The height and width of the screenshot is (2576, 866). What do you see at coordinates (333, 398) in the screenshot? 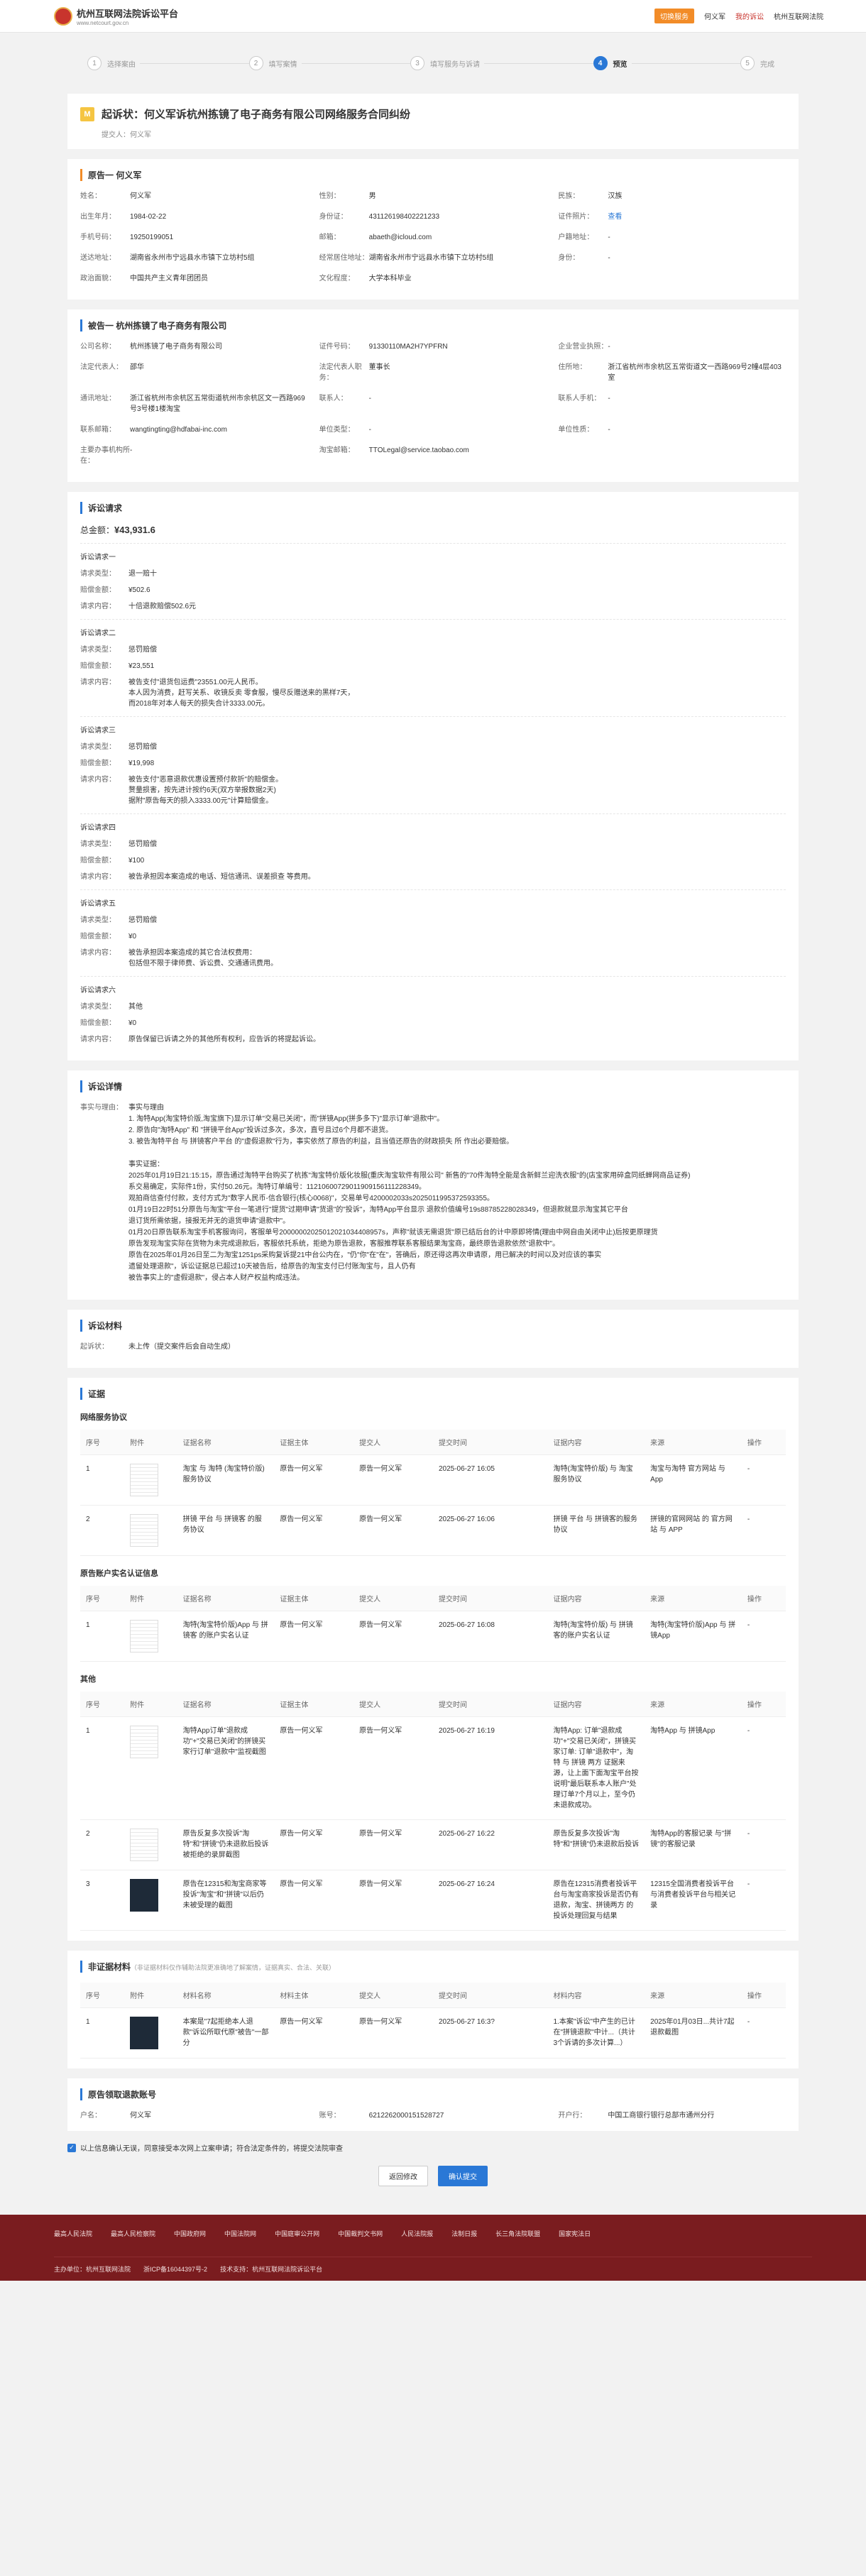
I see `field-label: 联系人：` at bounding box center [333, 398].